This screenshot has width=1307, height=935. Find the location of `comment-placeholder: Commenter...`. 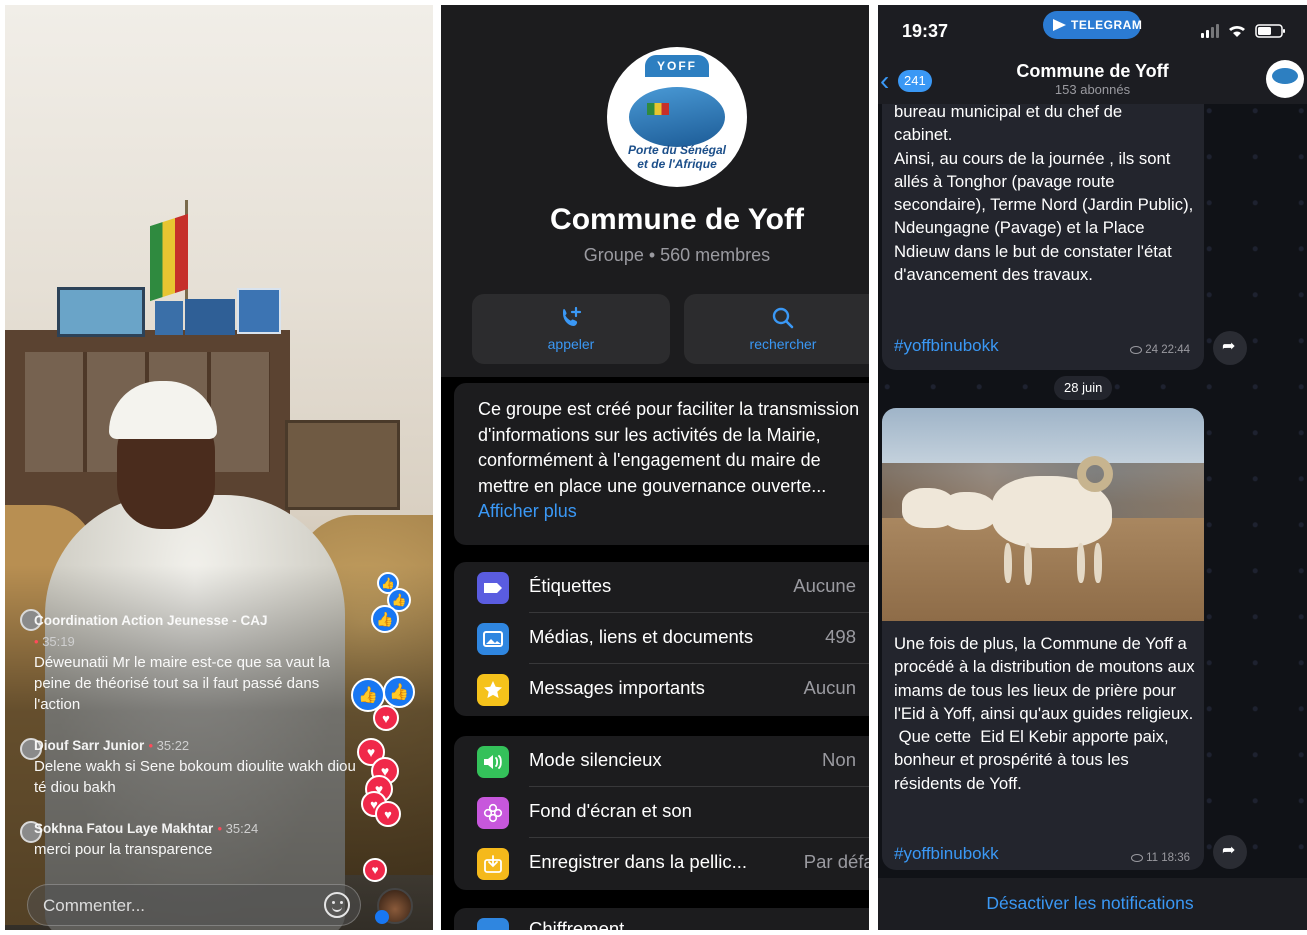

comment-placeholder: Commenter... is located at coordinates (94, 905).